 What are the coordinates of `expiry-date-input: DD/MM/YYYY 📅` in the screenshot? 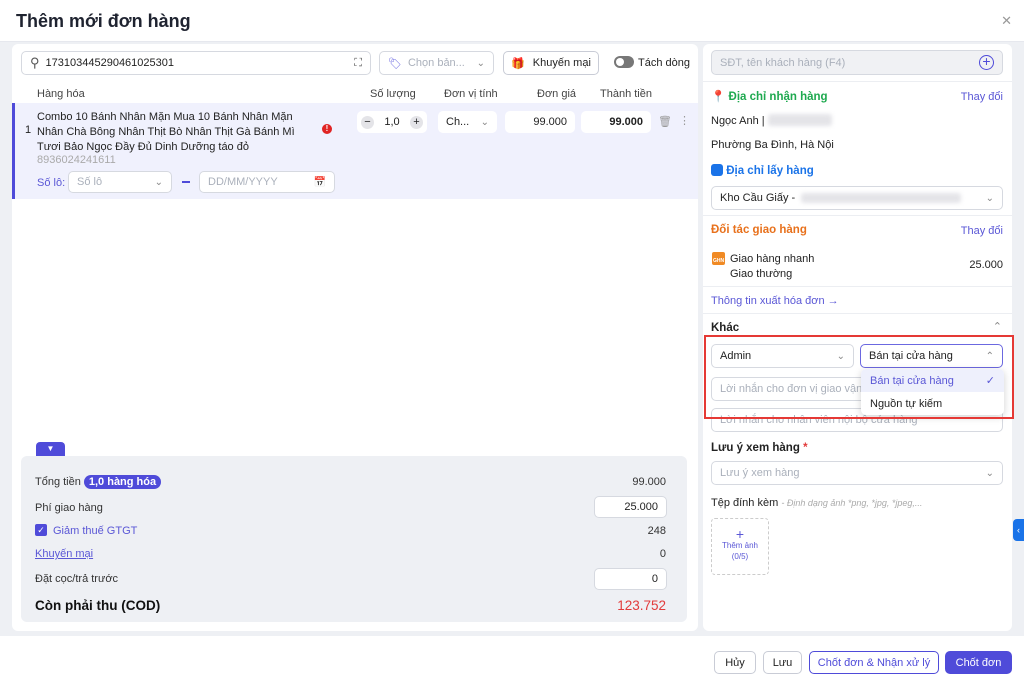 It's located at (267, 182).